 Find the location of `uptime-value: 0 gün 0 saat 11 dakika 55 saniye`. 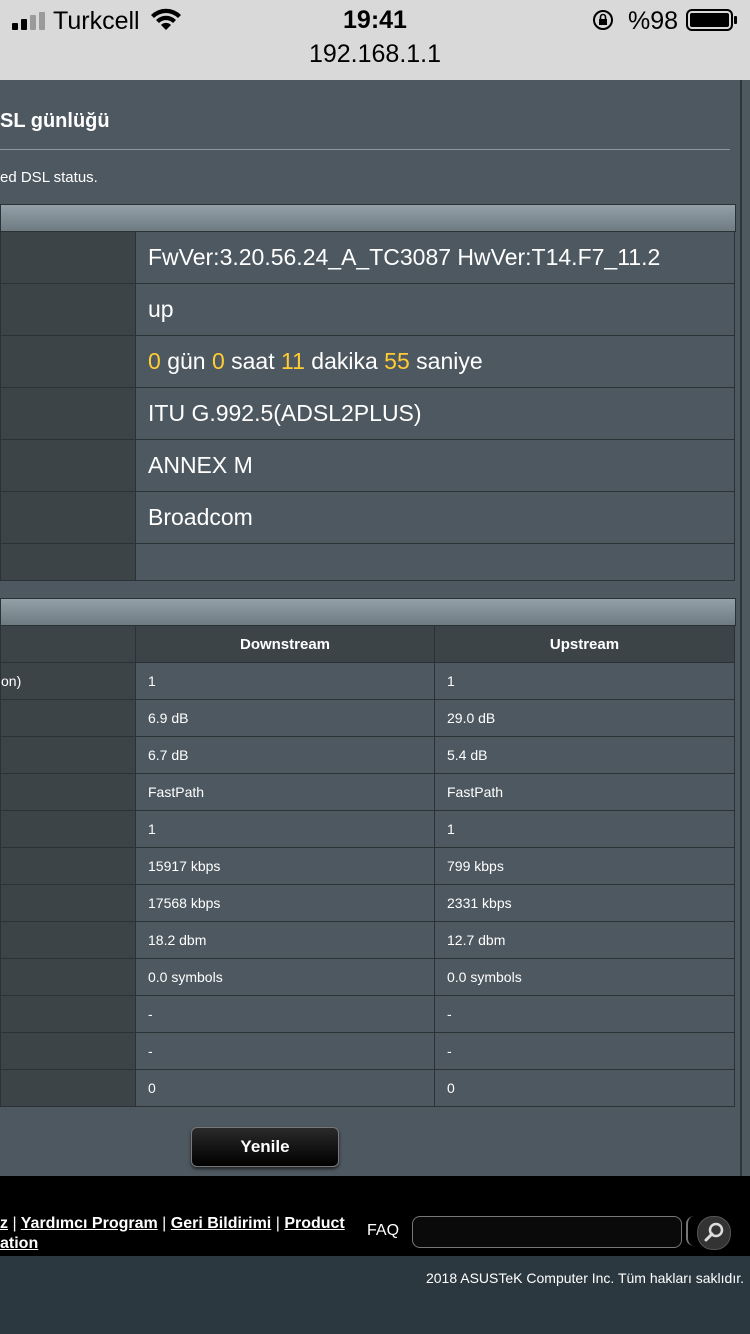

uptime-value: 0 gün 0 saat 11 dakika 55 saniye is located at coordinates (435, 361).